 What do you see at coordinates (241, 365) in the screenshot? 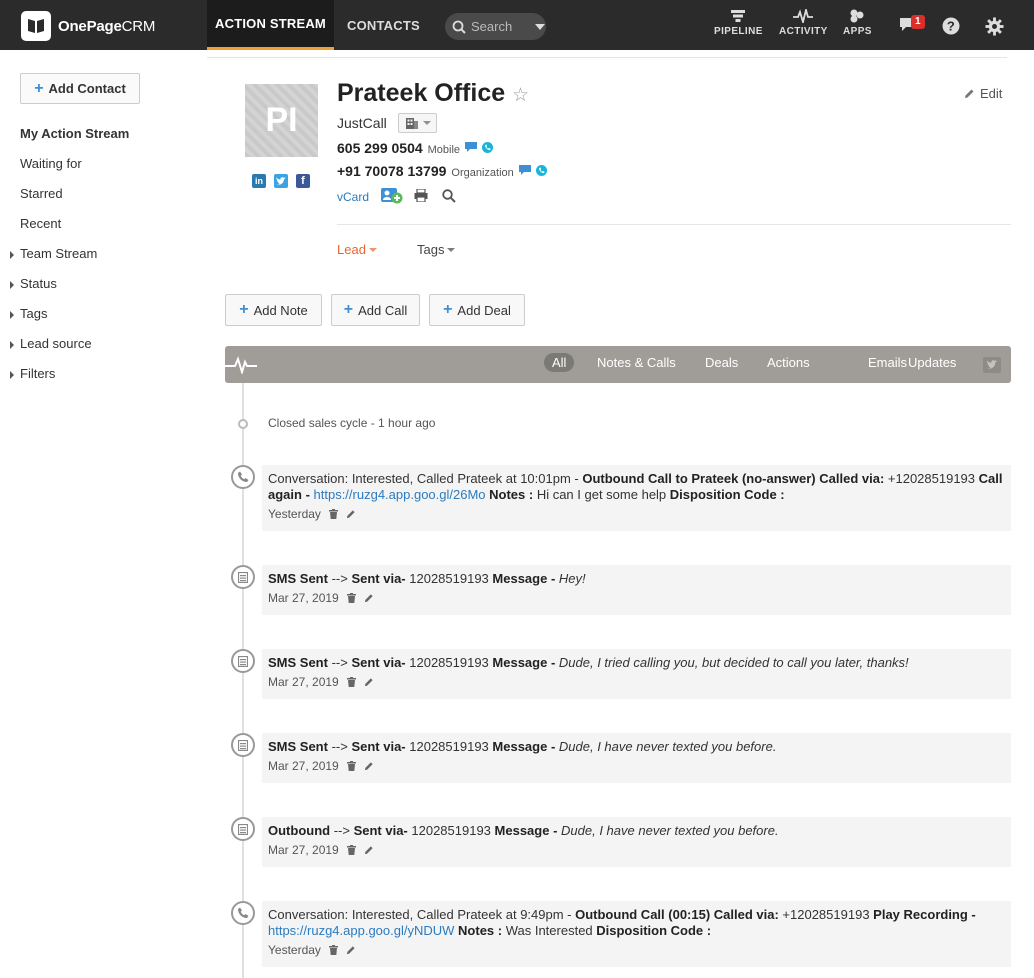
I see `pulse-icon` at bounding box center [241, 365].